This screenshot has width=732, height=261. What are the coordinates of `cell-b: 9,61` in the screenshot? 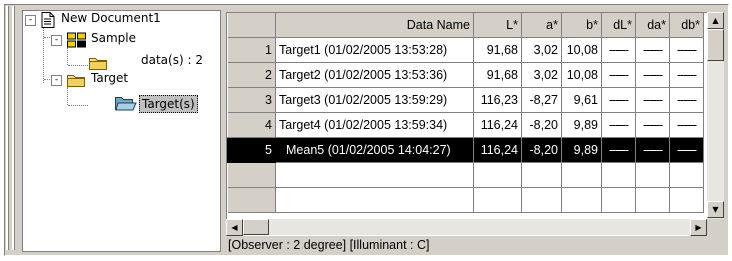 It's located at (581, 100).